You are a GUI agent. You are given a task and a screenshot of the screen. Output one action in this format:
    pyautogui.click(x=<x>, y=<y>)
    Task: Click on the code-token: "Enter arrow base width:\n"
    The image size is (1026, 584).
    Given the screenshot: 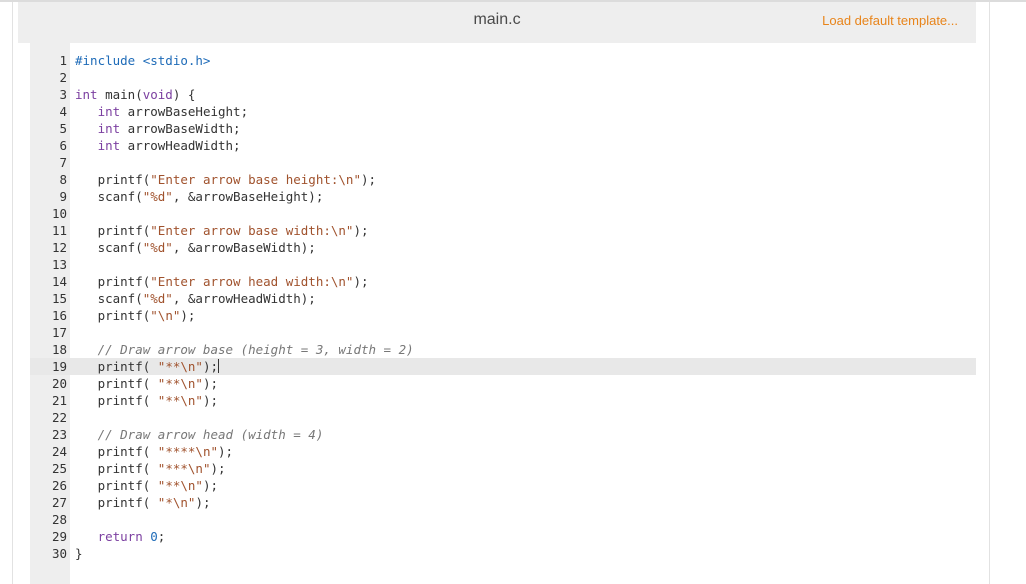 What is the action you would take?
    pyautogui.click(x=252, y=230)
    